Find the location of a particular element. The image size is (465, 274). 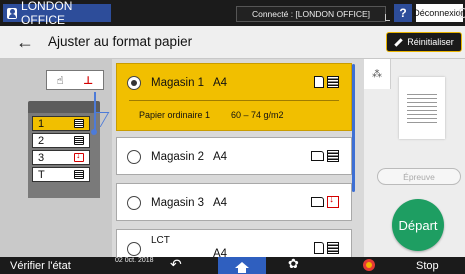

printer-tray-3: 3 is located at coordinates (61, 157).